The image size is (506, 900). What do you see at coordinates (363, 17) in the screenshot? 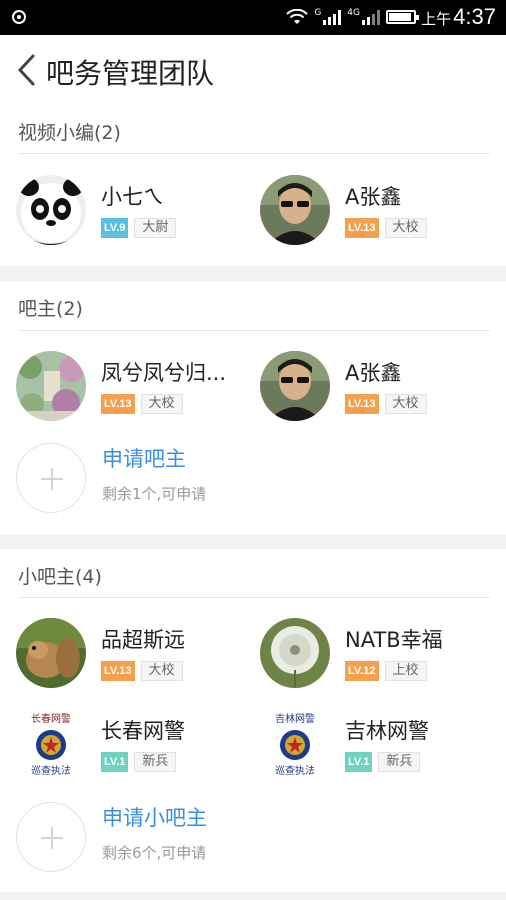
I see `signal-icon-2: 4G` at bounding box center [363, 17].